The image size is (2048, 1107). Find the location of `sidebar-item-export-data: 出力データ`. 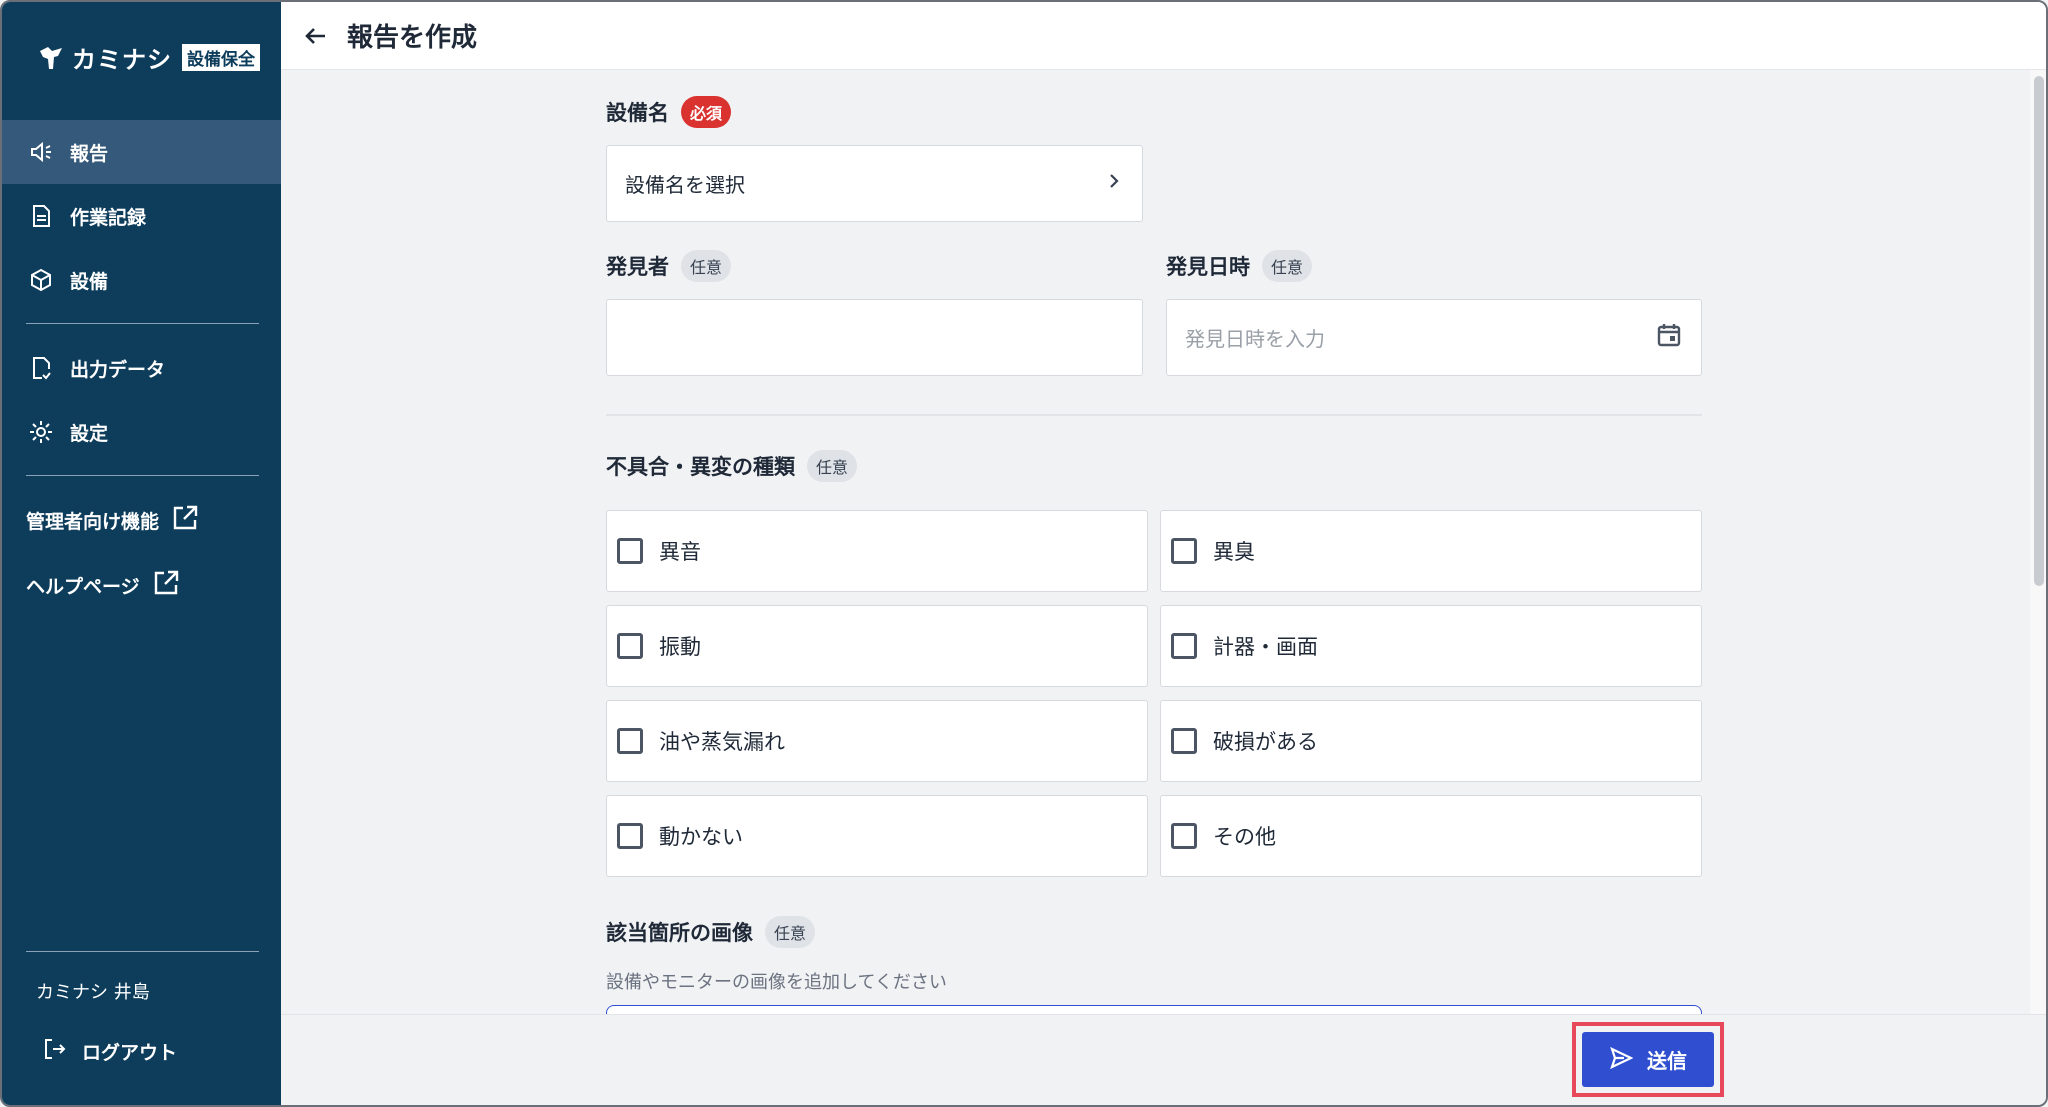

sidebar-item-export-data: 出力データ is located at coordinates (141, 368).